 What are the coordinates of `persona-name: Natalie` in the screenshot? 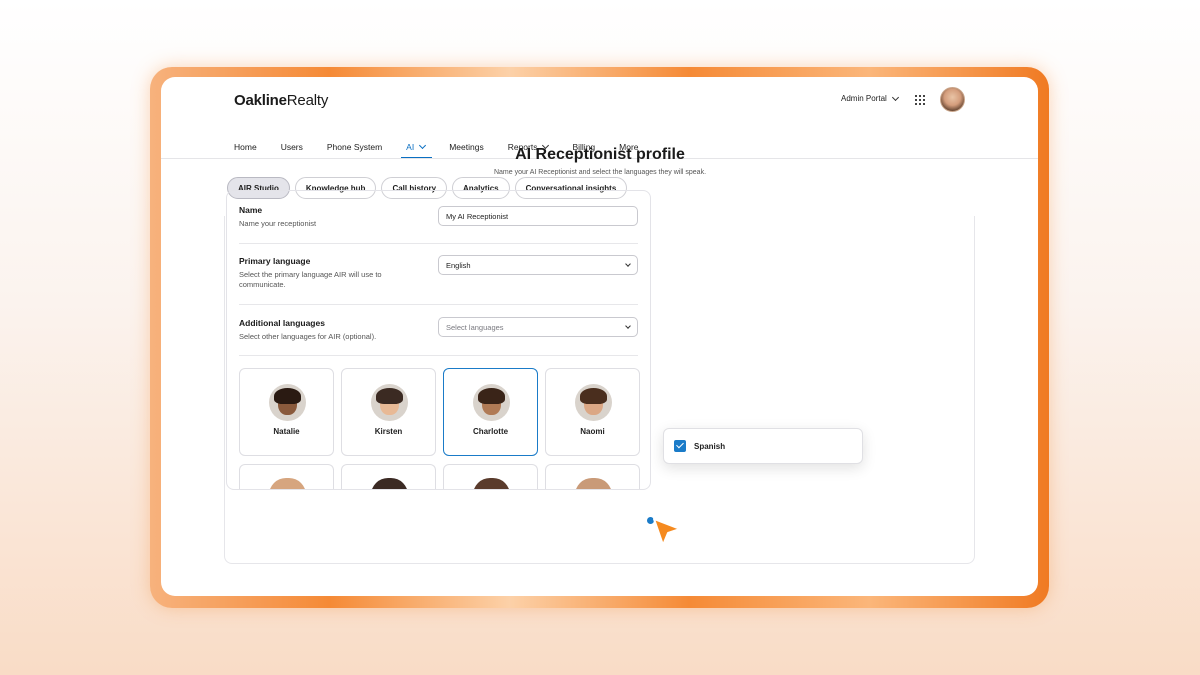 It's located at (286, 431).